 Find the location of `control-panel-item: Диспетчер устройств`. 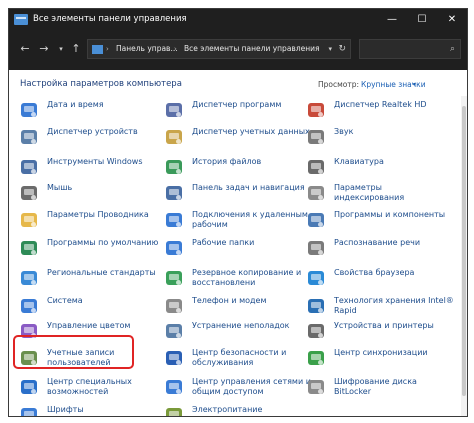

control-panel-item: Диспетчер устройств is located at coordinates (89, 140).